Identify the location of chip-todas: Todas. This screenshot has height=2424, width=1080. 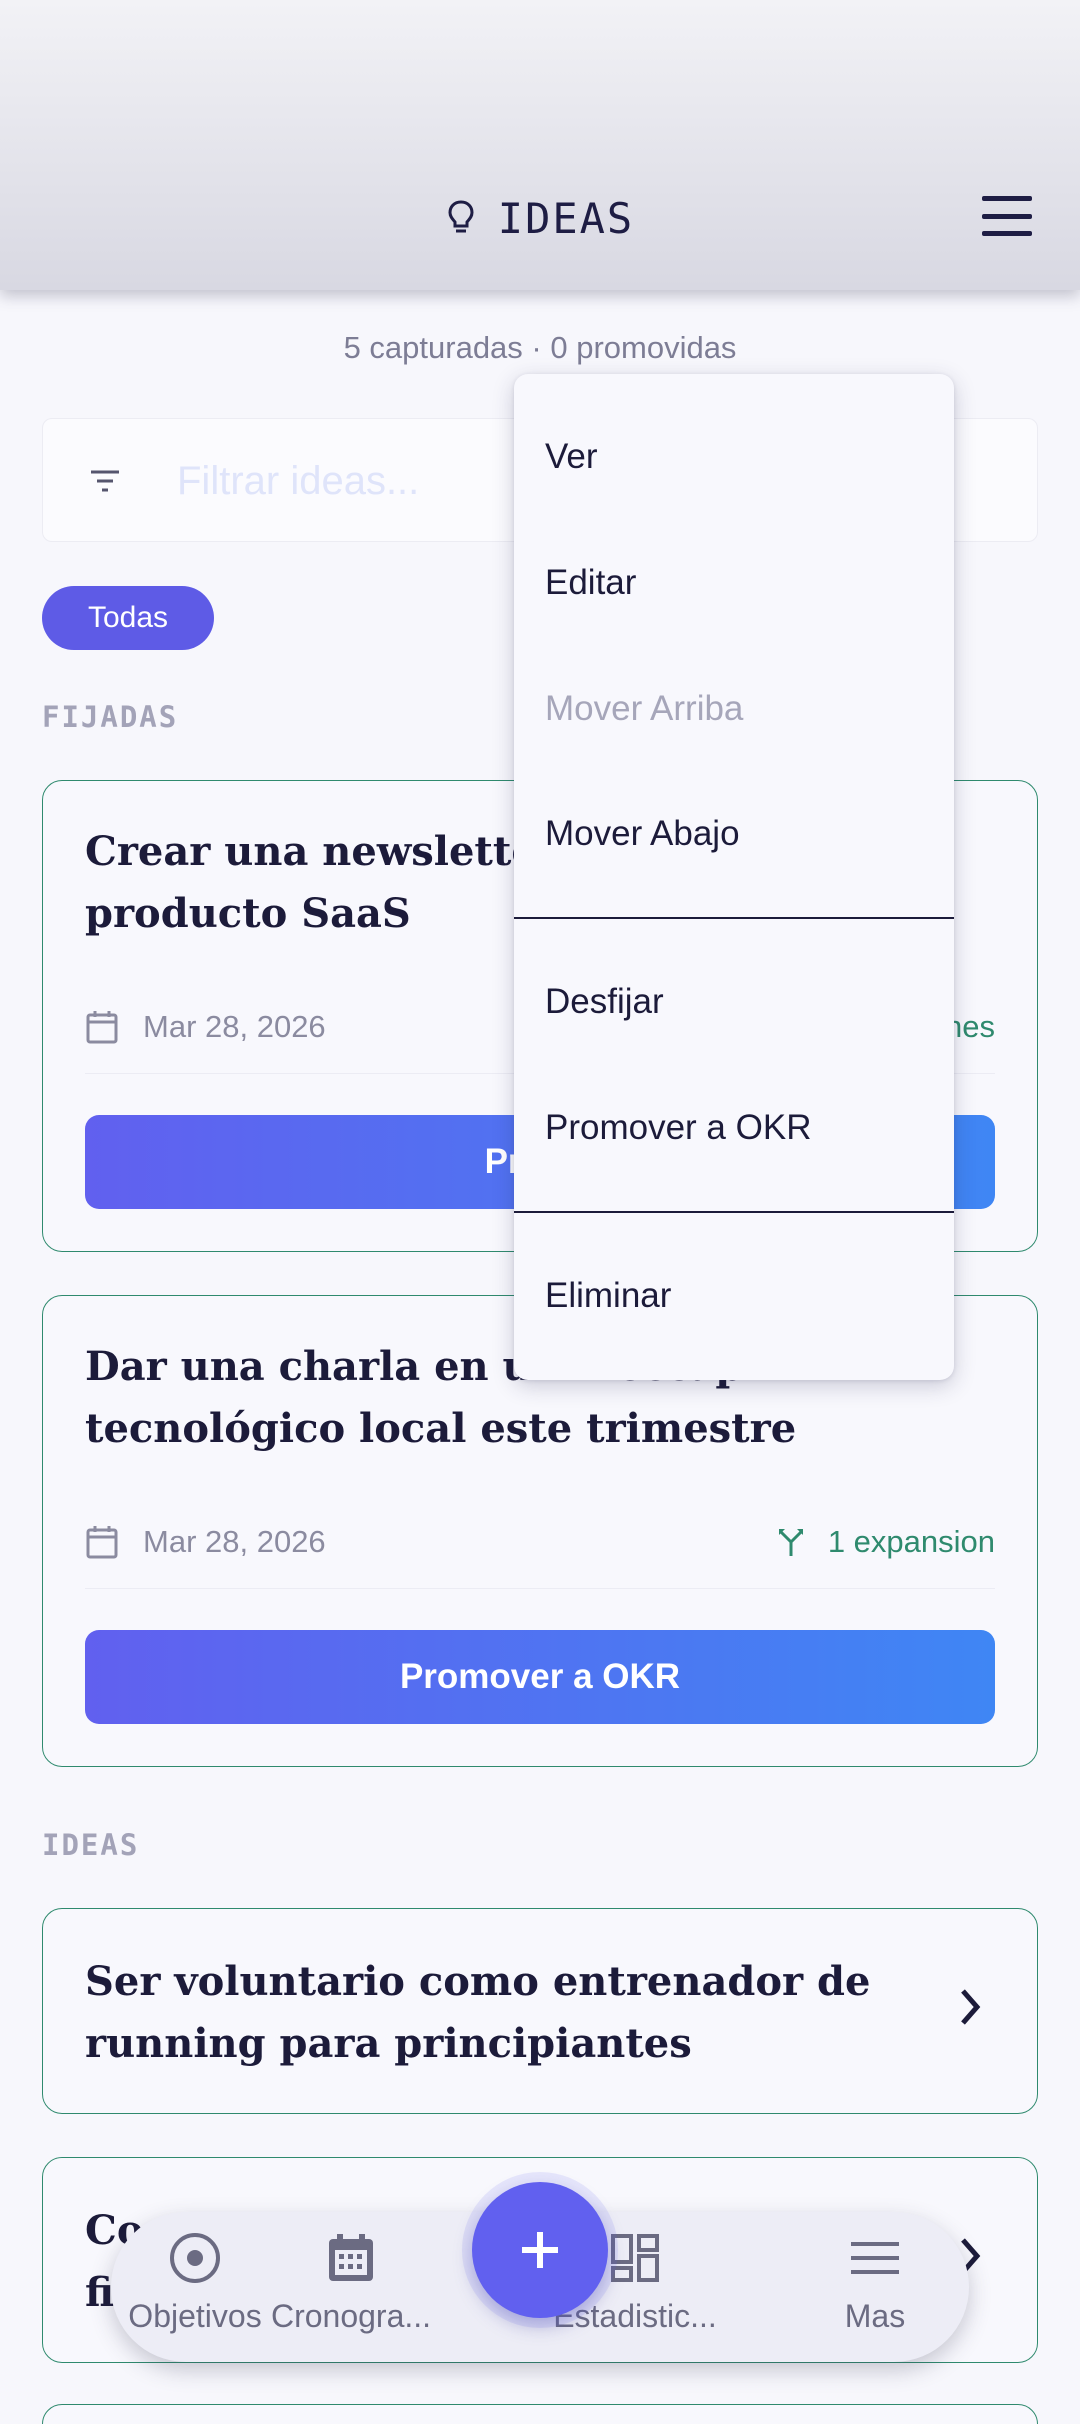
(128, 618).